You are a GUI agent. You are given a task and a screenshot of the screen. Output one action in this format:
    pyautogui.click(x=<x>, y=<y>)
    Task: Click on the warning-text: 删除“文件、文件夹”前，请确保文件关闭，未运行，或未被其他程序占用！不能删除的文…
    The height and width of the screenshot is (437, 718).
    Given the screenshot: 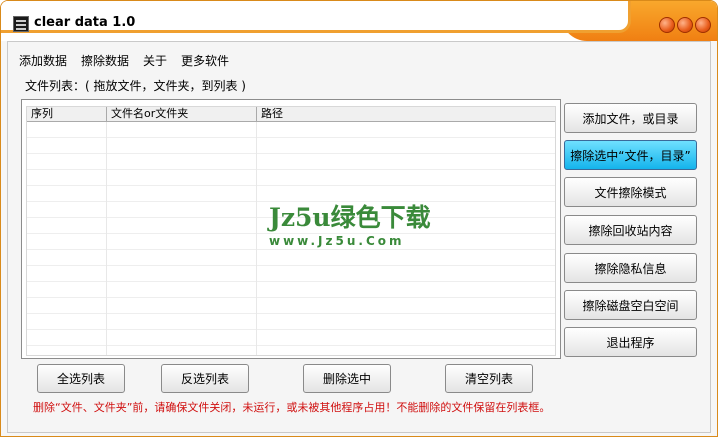 What is the action you would take?
    pyautogui.click(x=292, y=407)
    